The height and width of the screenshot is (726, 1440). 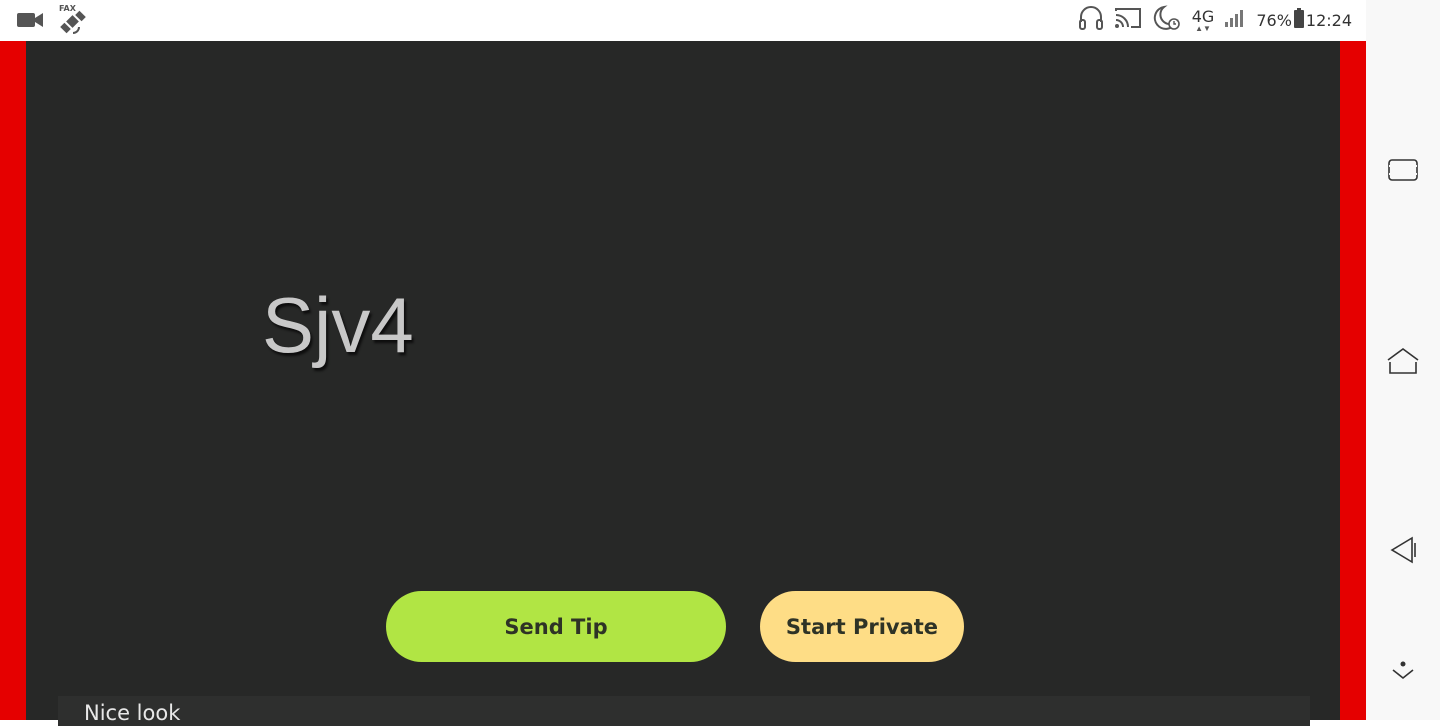 What do you see at coordinates (73, 20) in the screenshot?
I see `satellite-fax-icon: FAX` at bounding box center [73, 20].